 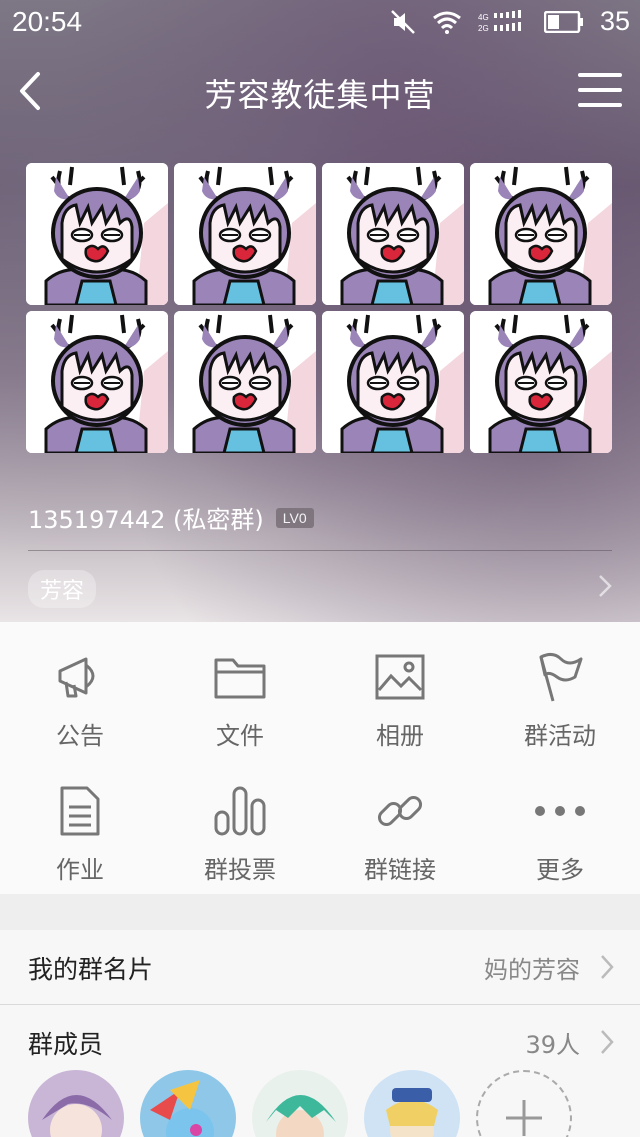 I want to click on plus-icon, so click(x=524, y=1118).